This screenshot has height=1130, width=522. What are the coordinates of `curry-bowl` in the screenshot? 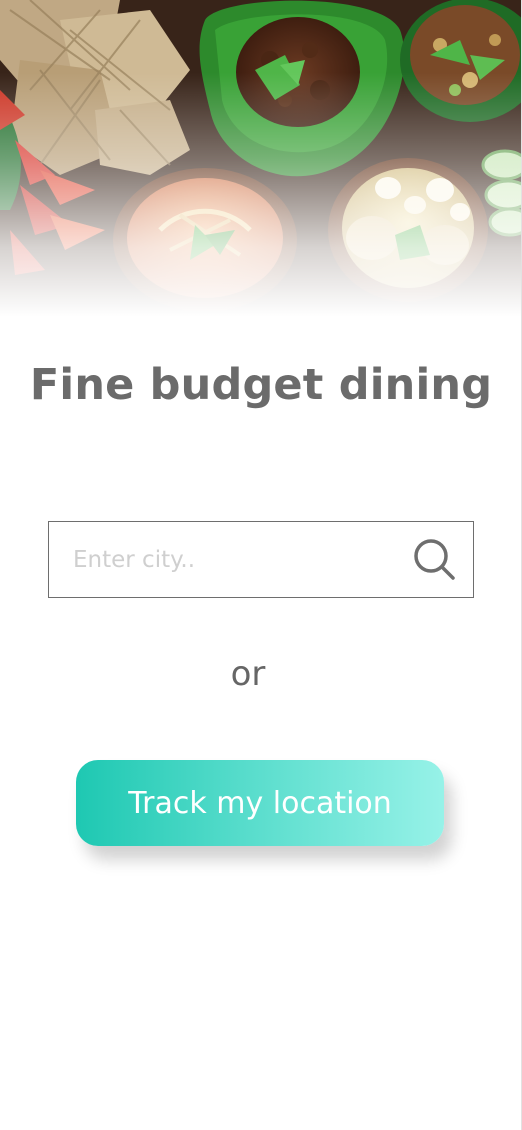 It's located at (205, 240).